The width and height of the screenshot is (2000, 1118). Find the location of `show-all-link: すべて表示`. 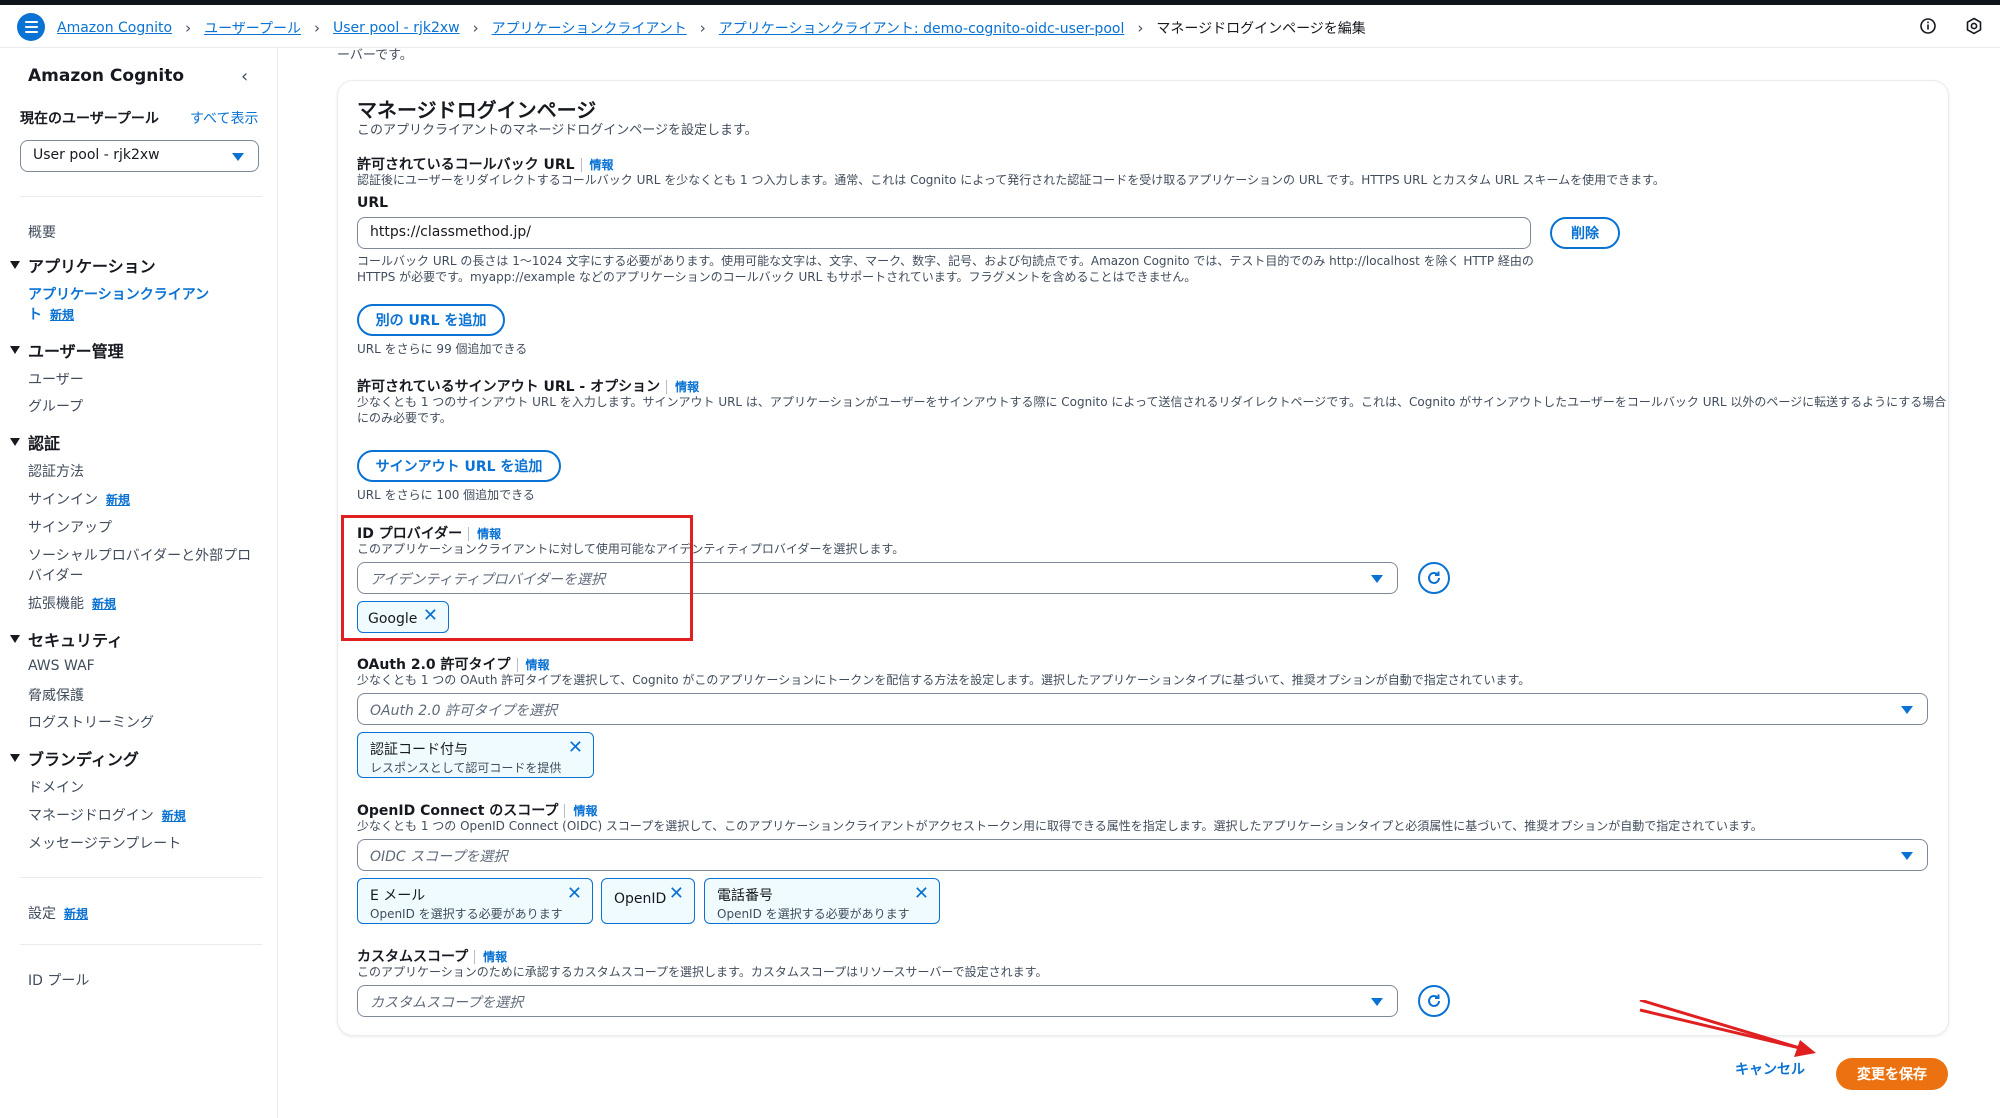

show-all-link: すべて表示 is located at coordinates (224, 118).